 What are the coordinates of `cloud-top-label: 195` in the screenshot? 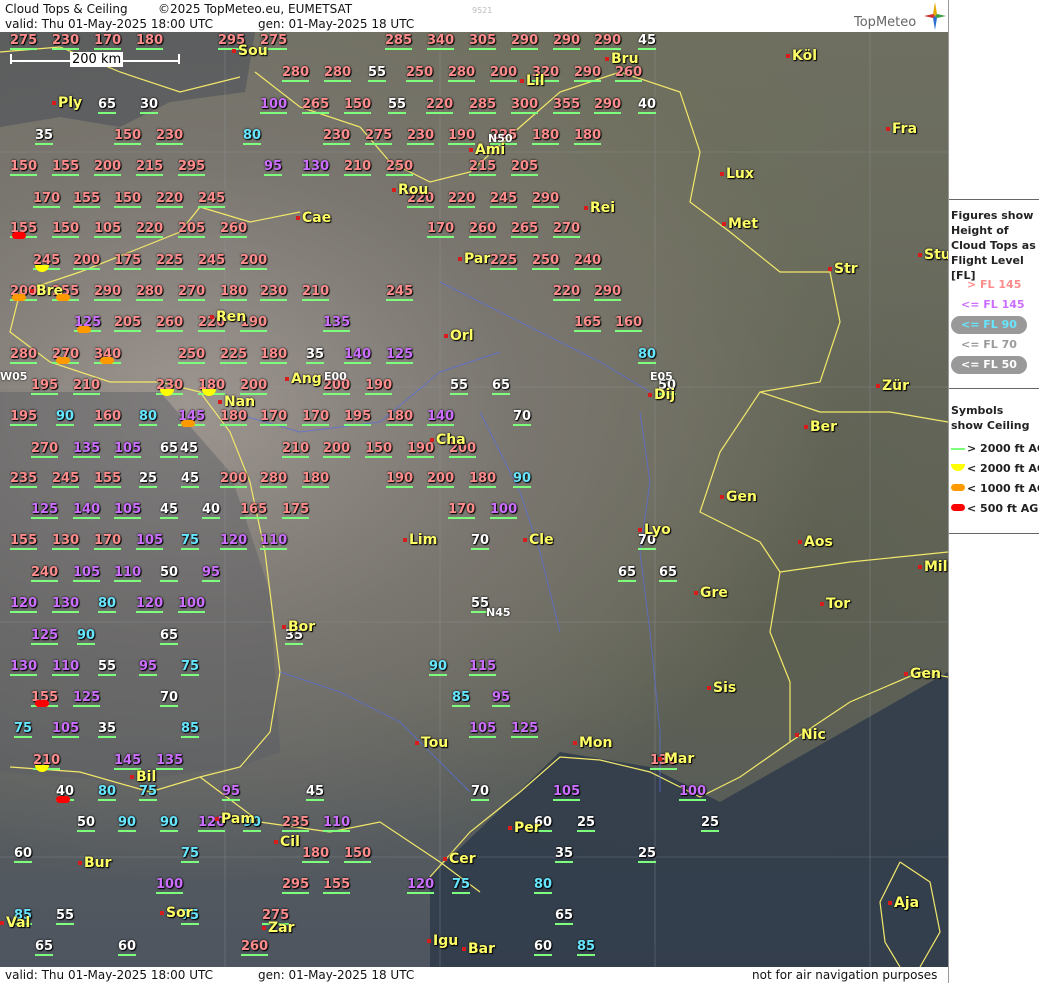 It's located at (358, 417).